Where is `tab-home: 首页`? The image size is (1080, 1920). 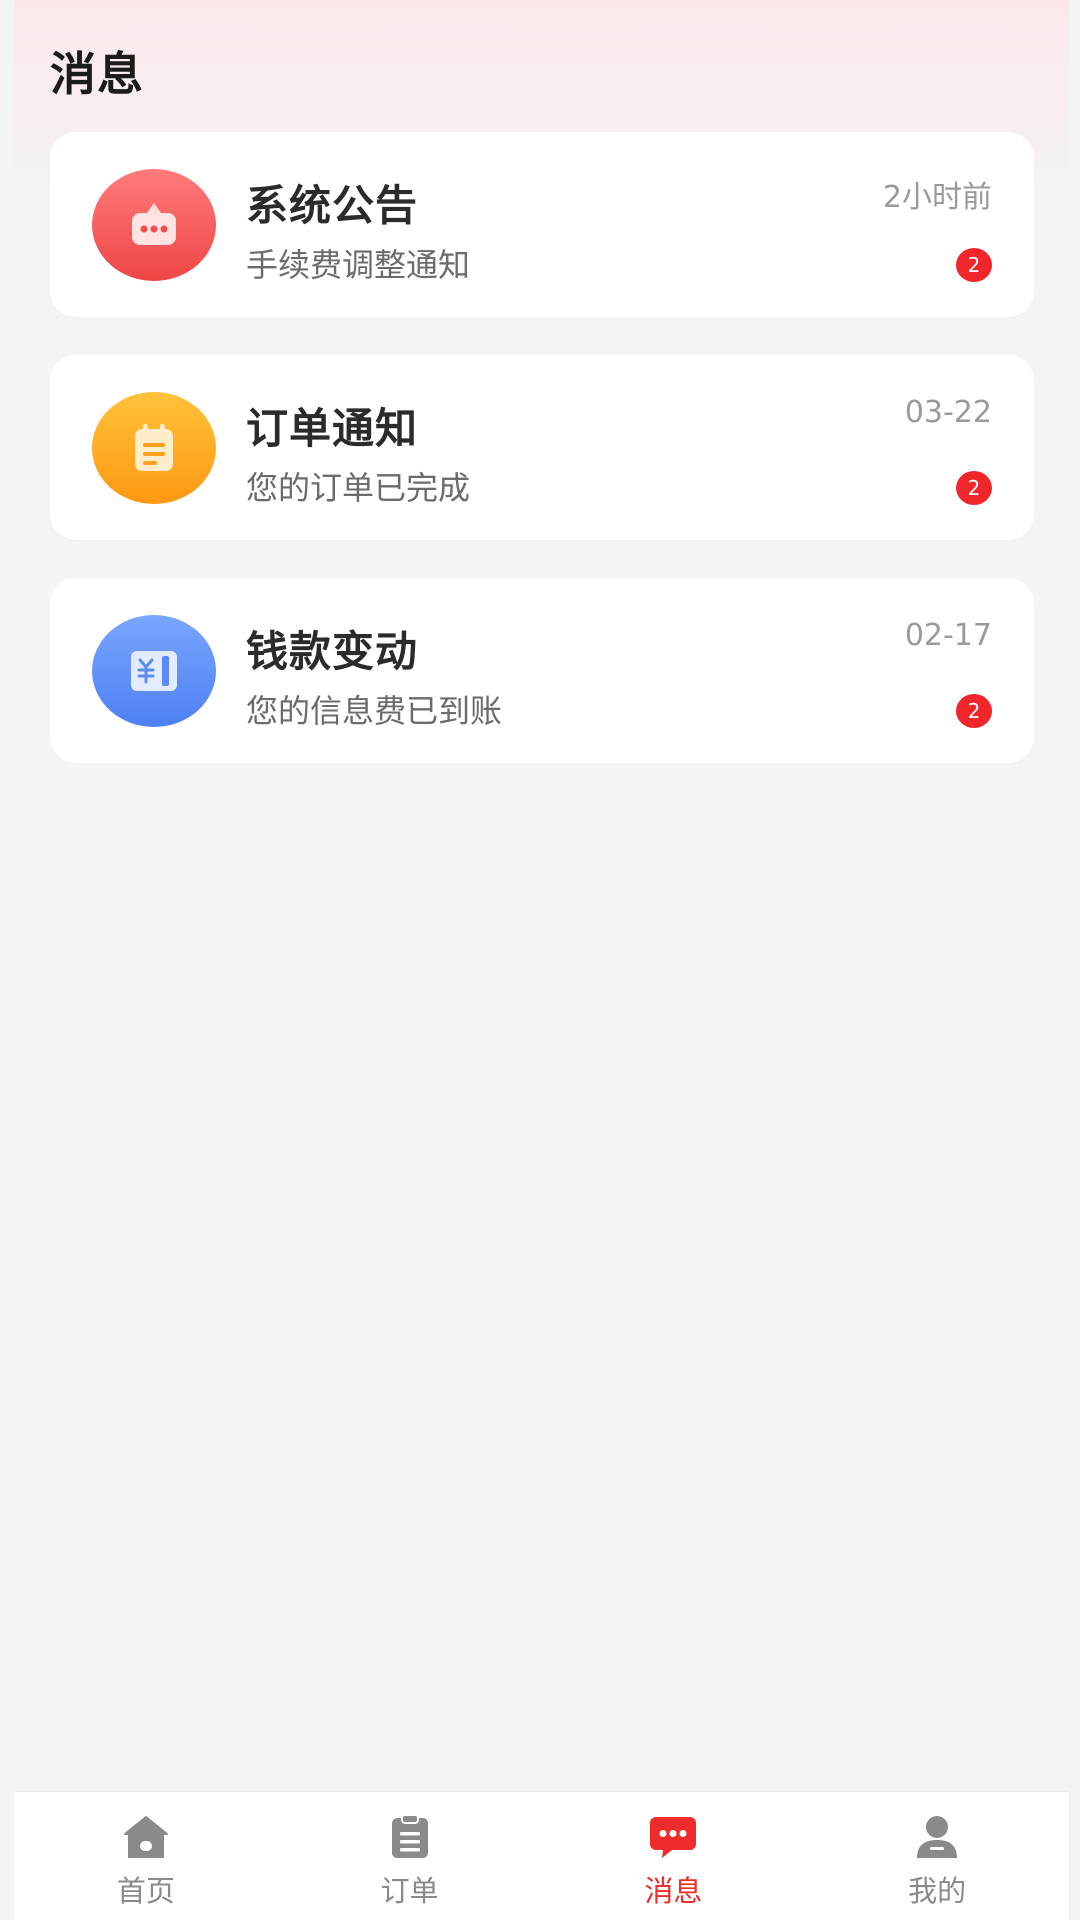
tab-home: 首页 is located at coordinates (146, 1856).